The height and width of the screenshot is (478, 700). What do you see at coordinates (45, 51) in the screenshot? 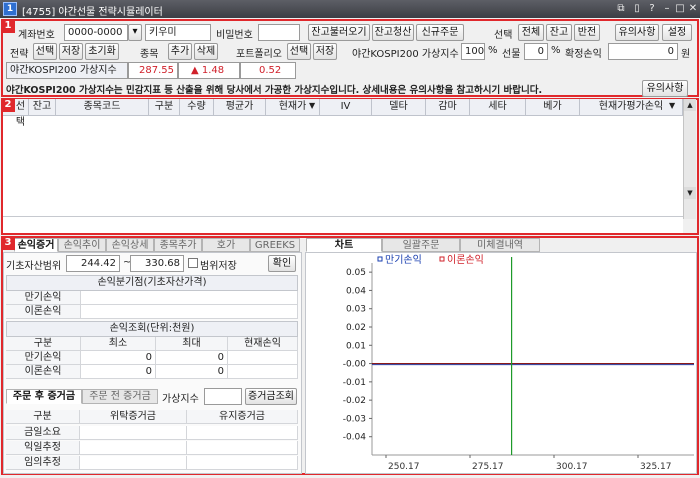
I see `strategy-select-button: 선택` at bounding box center [45, 51].